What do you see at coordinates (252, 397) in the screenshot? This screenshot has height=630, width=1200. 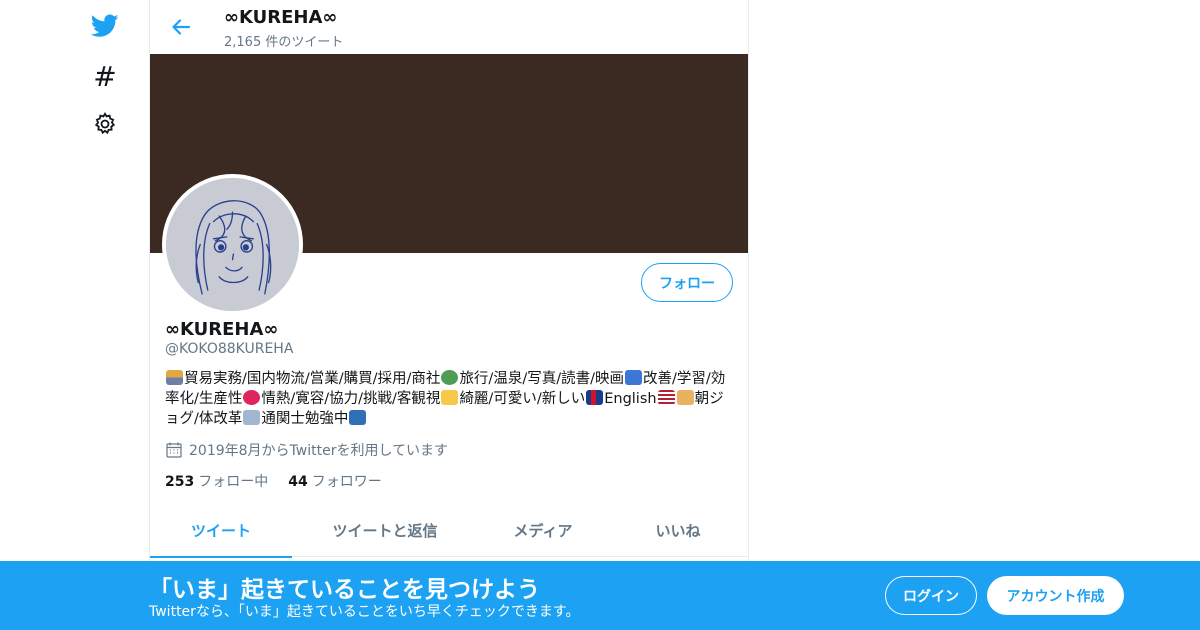 I see `heart-emoji-icon` at bounding box center [252, 397].